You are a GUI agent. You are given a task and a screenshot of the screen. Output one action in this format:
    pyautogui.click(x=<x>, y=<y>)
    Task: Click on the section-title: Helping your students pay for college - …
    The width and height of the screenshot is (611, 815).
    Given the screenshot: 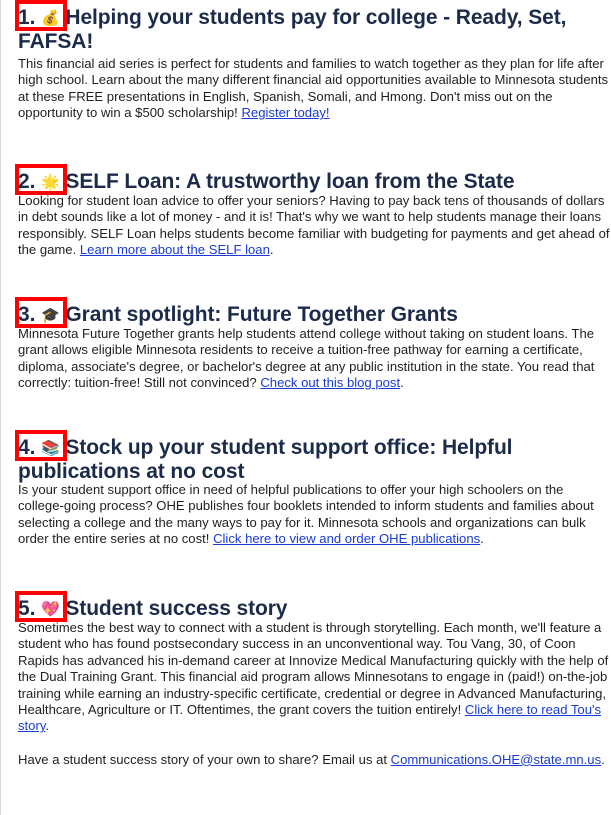 What is the action you would take?
    pyautogui.click(x=292, y=29)
    